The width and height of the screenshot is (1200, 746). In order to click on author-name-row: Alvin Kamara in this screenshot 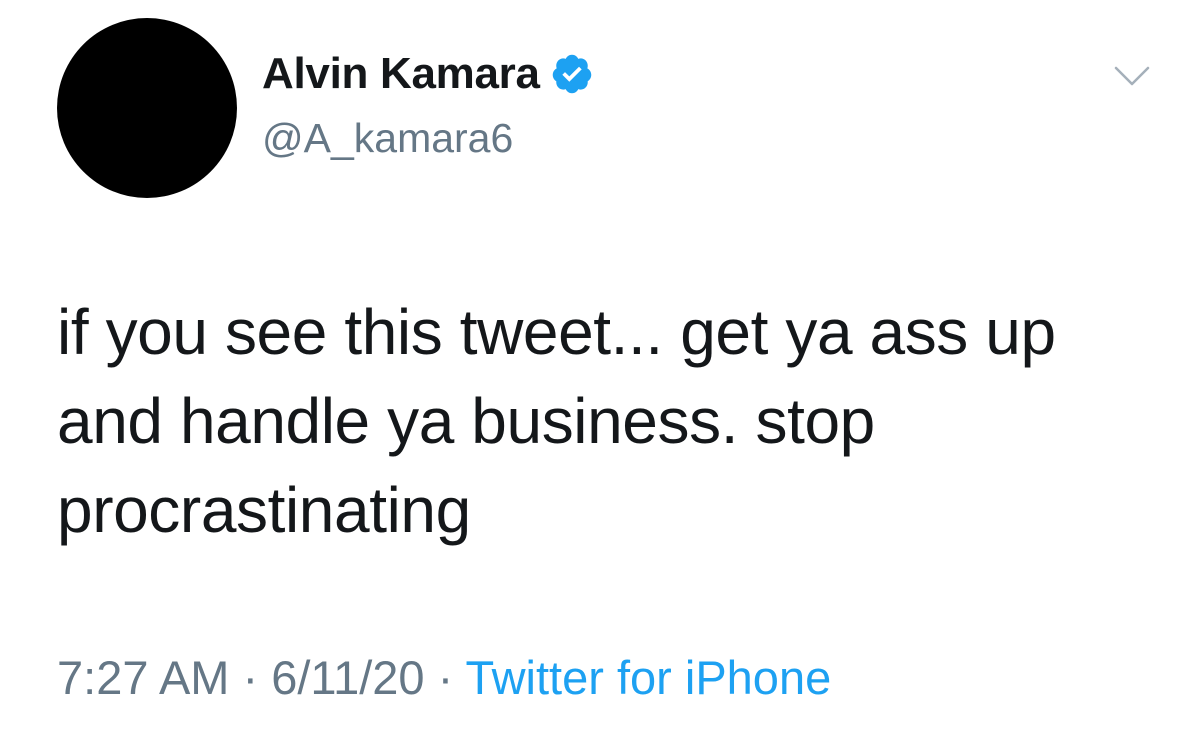, I will do `click(428, 74)`.